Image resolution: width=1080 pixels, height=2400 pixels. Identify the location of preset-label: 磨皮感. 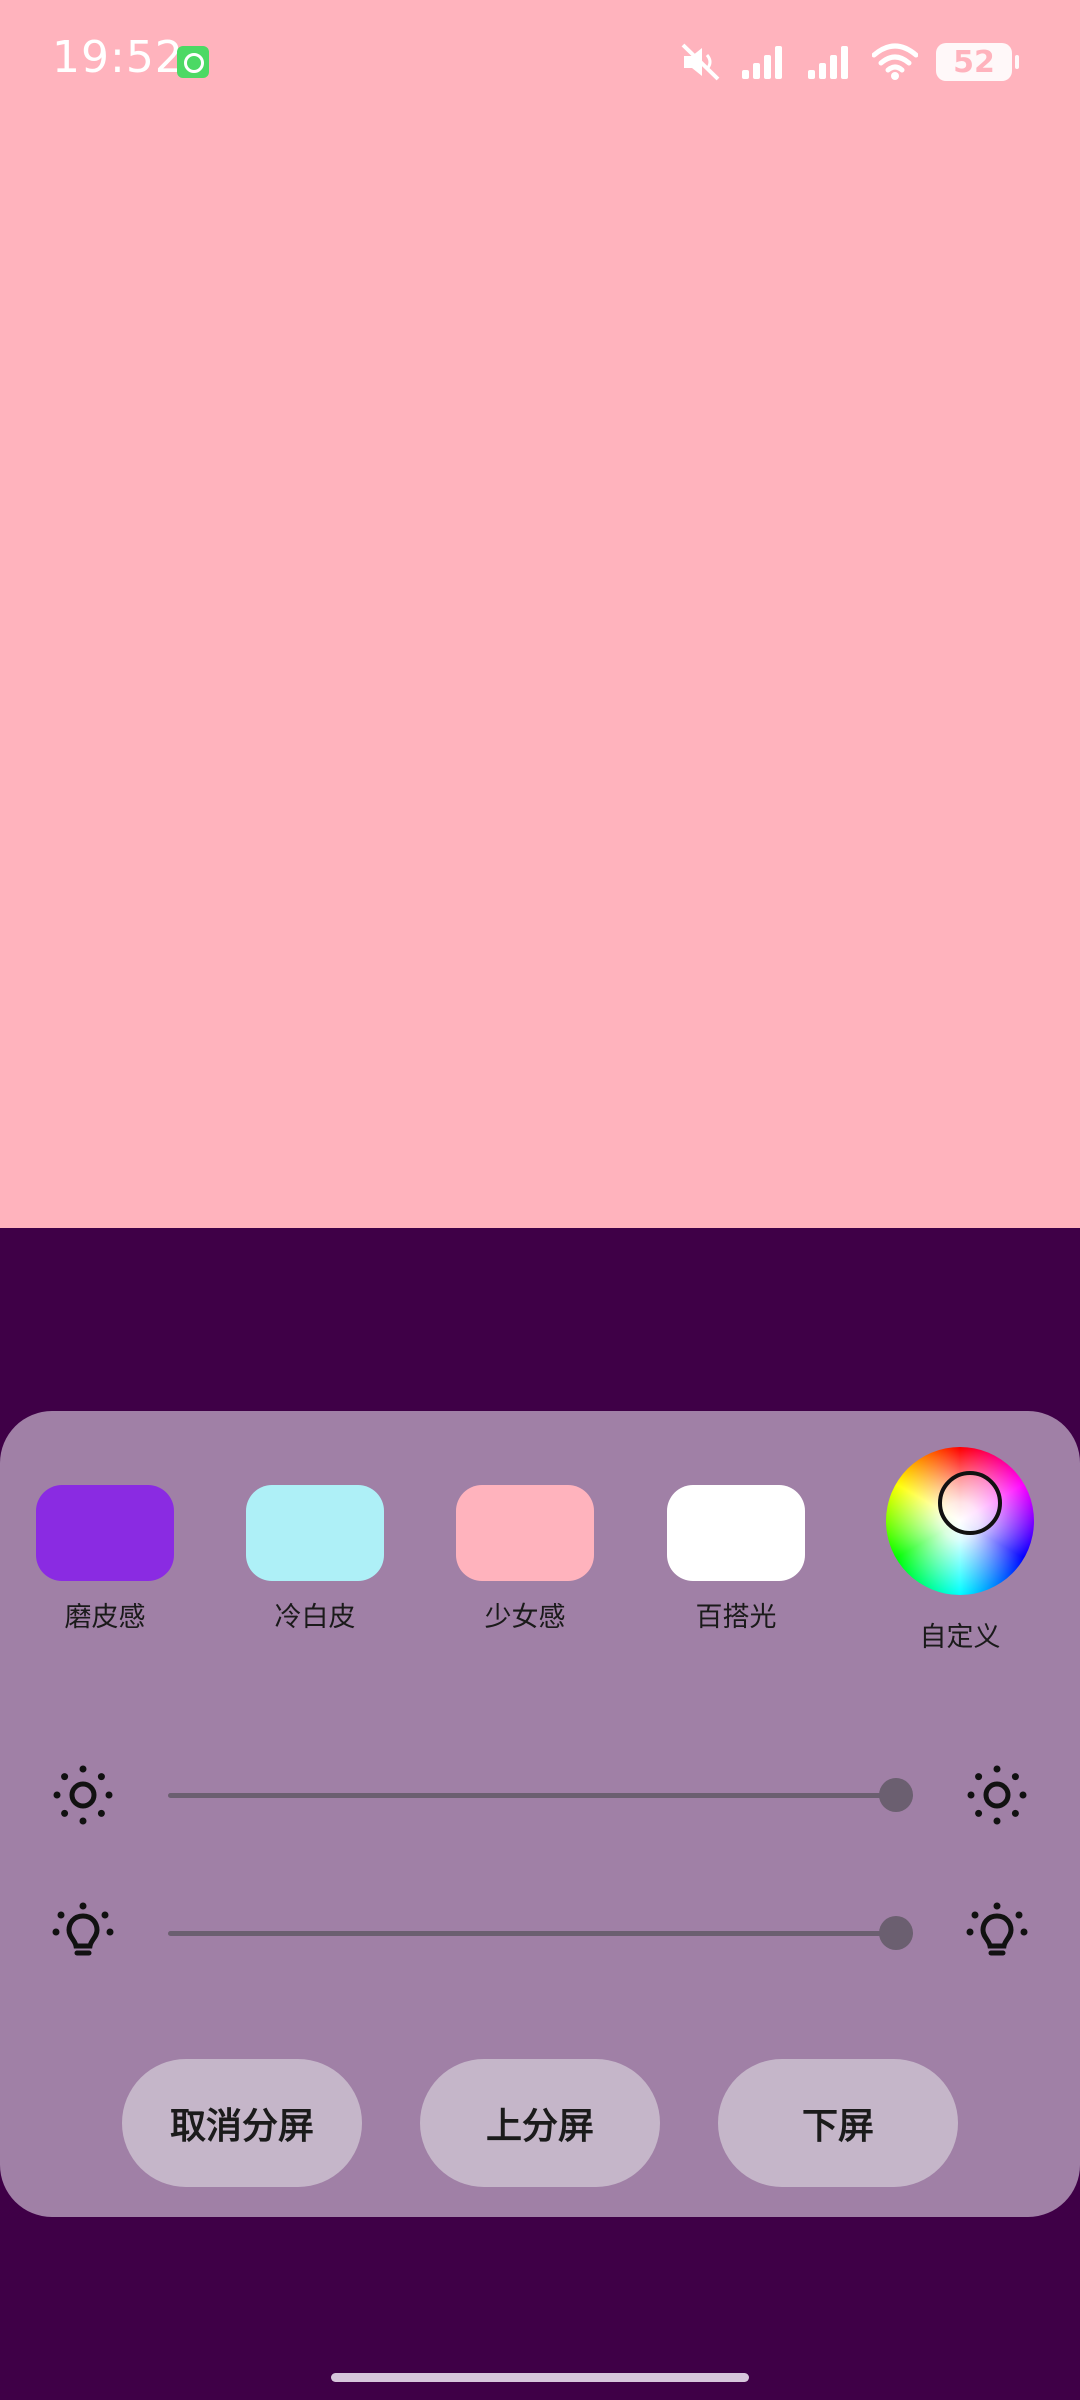
(105, 1617).